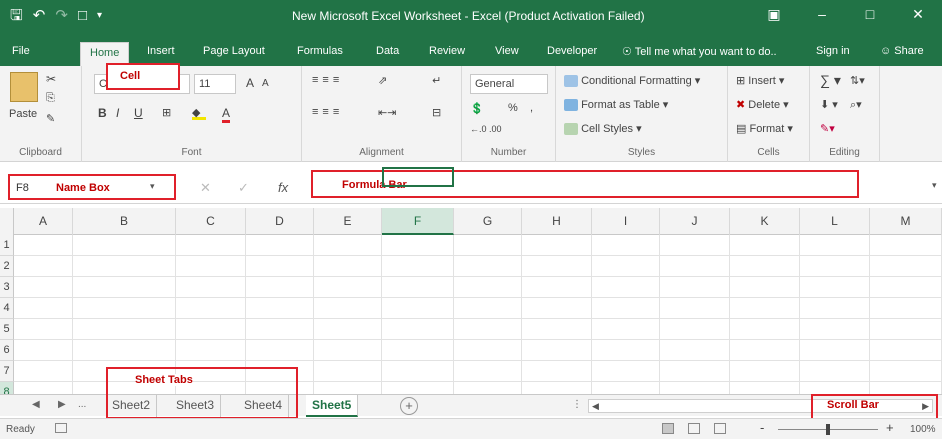  What do you see at coordinates (250, 83) in the screenshot?
I see `grow-font-button: A` at bounding box center [250, 83].